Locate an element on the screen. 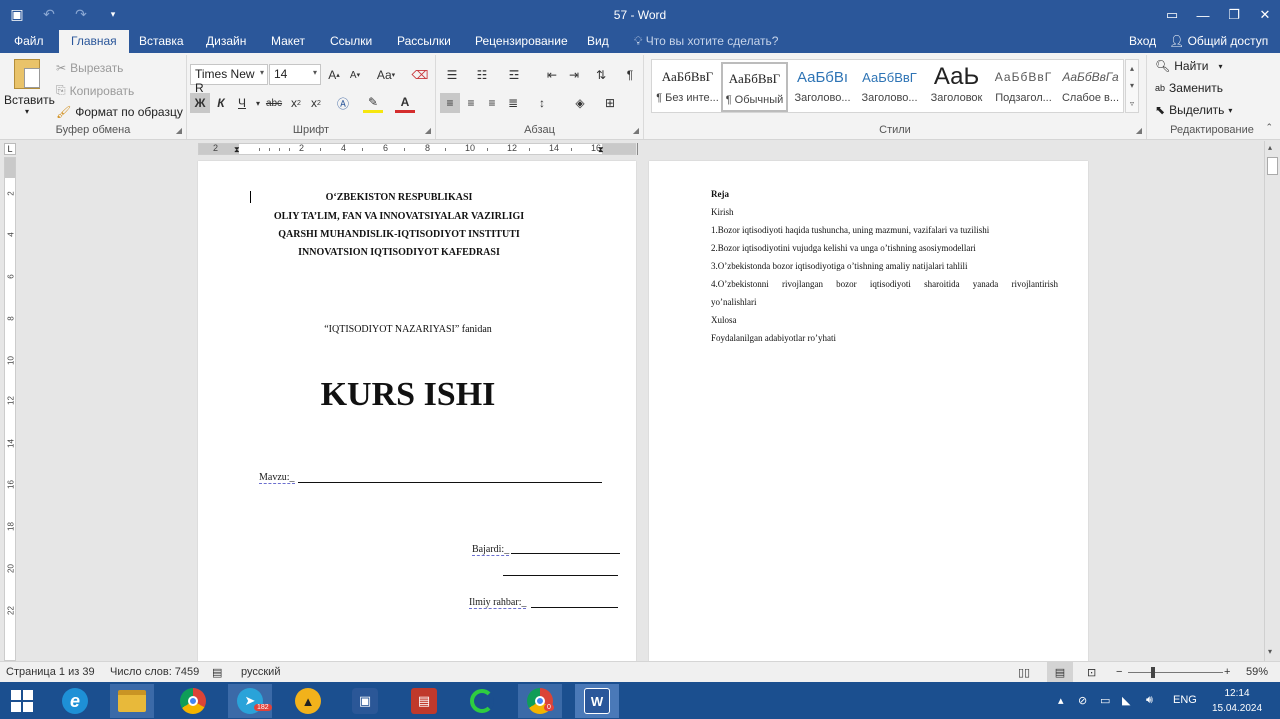 The height and width of the screenshot is (719, 1280). tab-review: Рецензирование is located at coordinates (521, 41).